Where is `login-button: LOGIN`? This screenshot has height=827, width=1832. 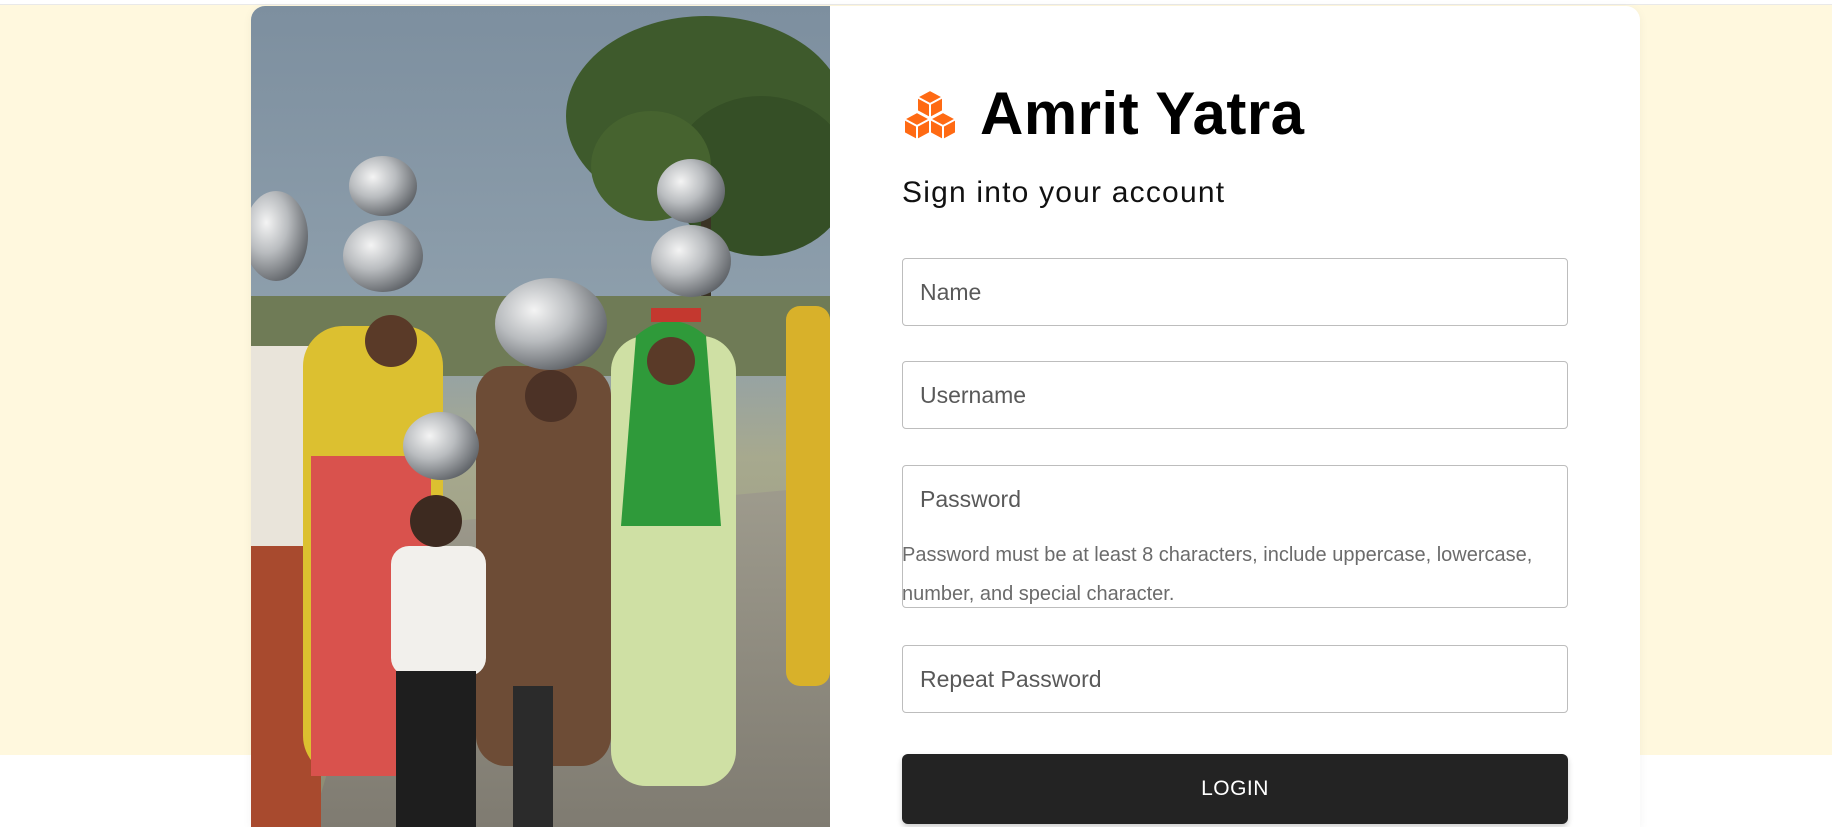
login-button: LOGIN is located at coordinates (1235, 789).